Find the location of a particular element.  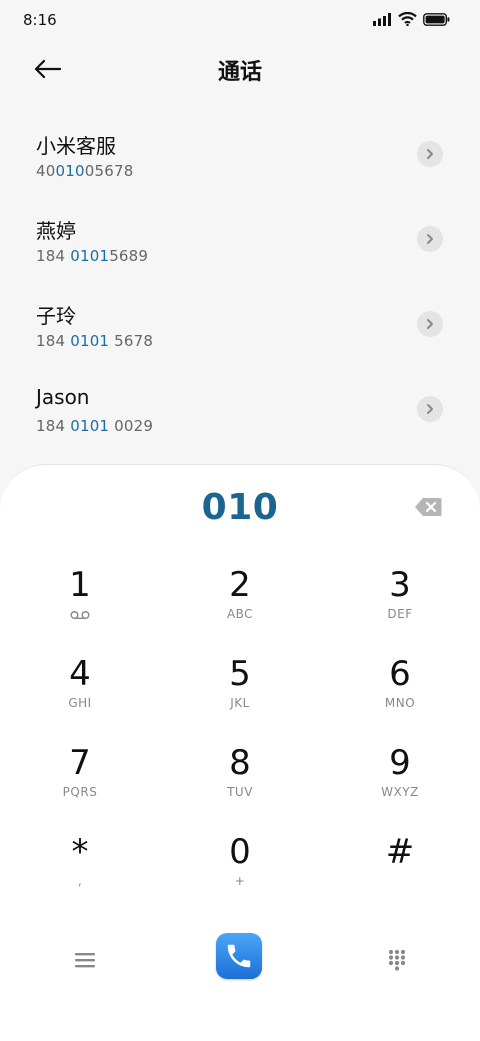

key-6: 6 MNO is located at coordinates (400, 696).